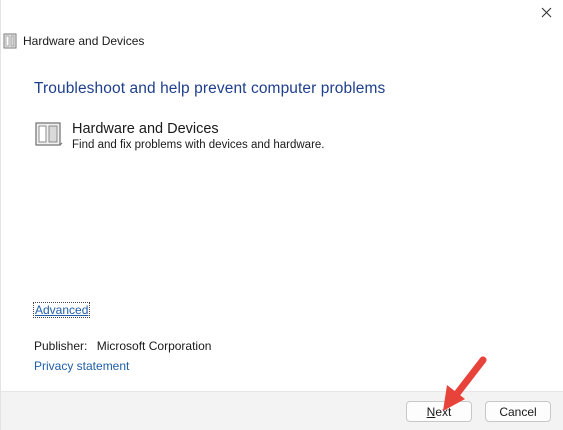 This screenshot has height=430, width=563. I want to click on advanced-link: Advanced, so click(61, 310).